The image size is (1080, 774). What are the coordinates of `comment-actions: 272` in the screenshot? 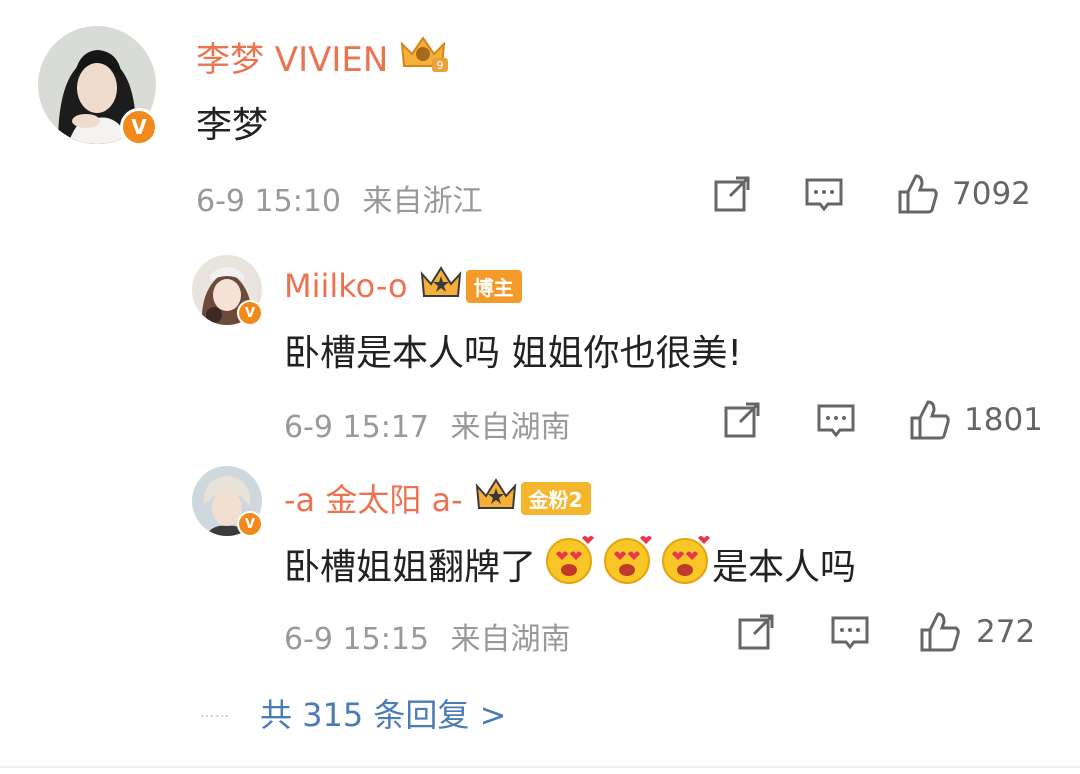 It's located at (885, 632).